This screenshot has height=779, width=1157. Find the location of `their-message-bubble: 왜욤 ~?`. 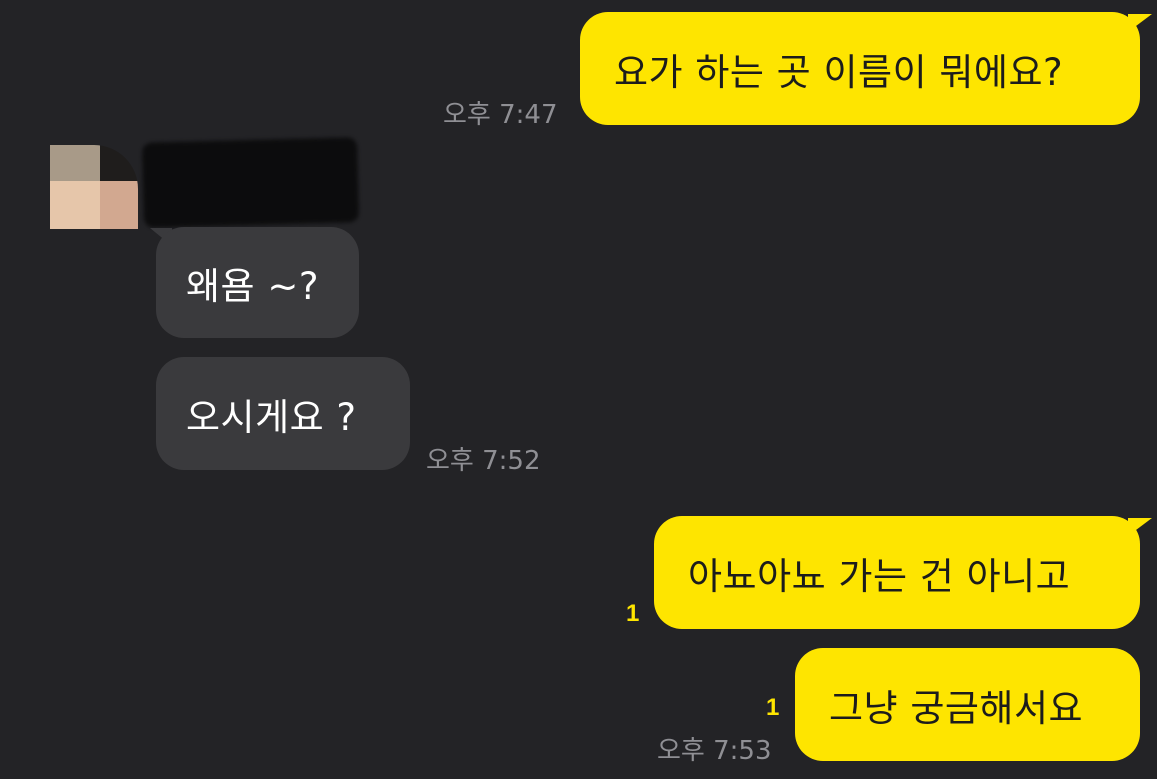

their-message-bubble: 왜욤 ~? is located at coordinates (257, 282).